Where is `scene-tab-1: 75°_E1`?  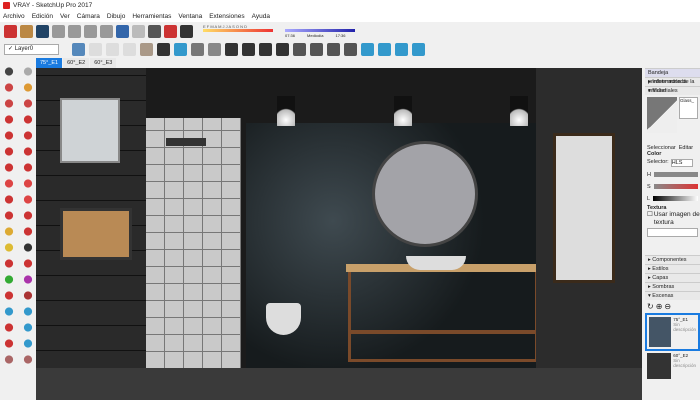
scene-tab-1: 75°_E1 is located at coordinates (49, 63).